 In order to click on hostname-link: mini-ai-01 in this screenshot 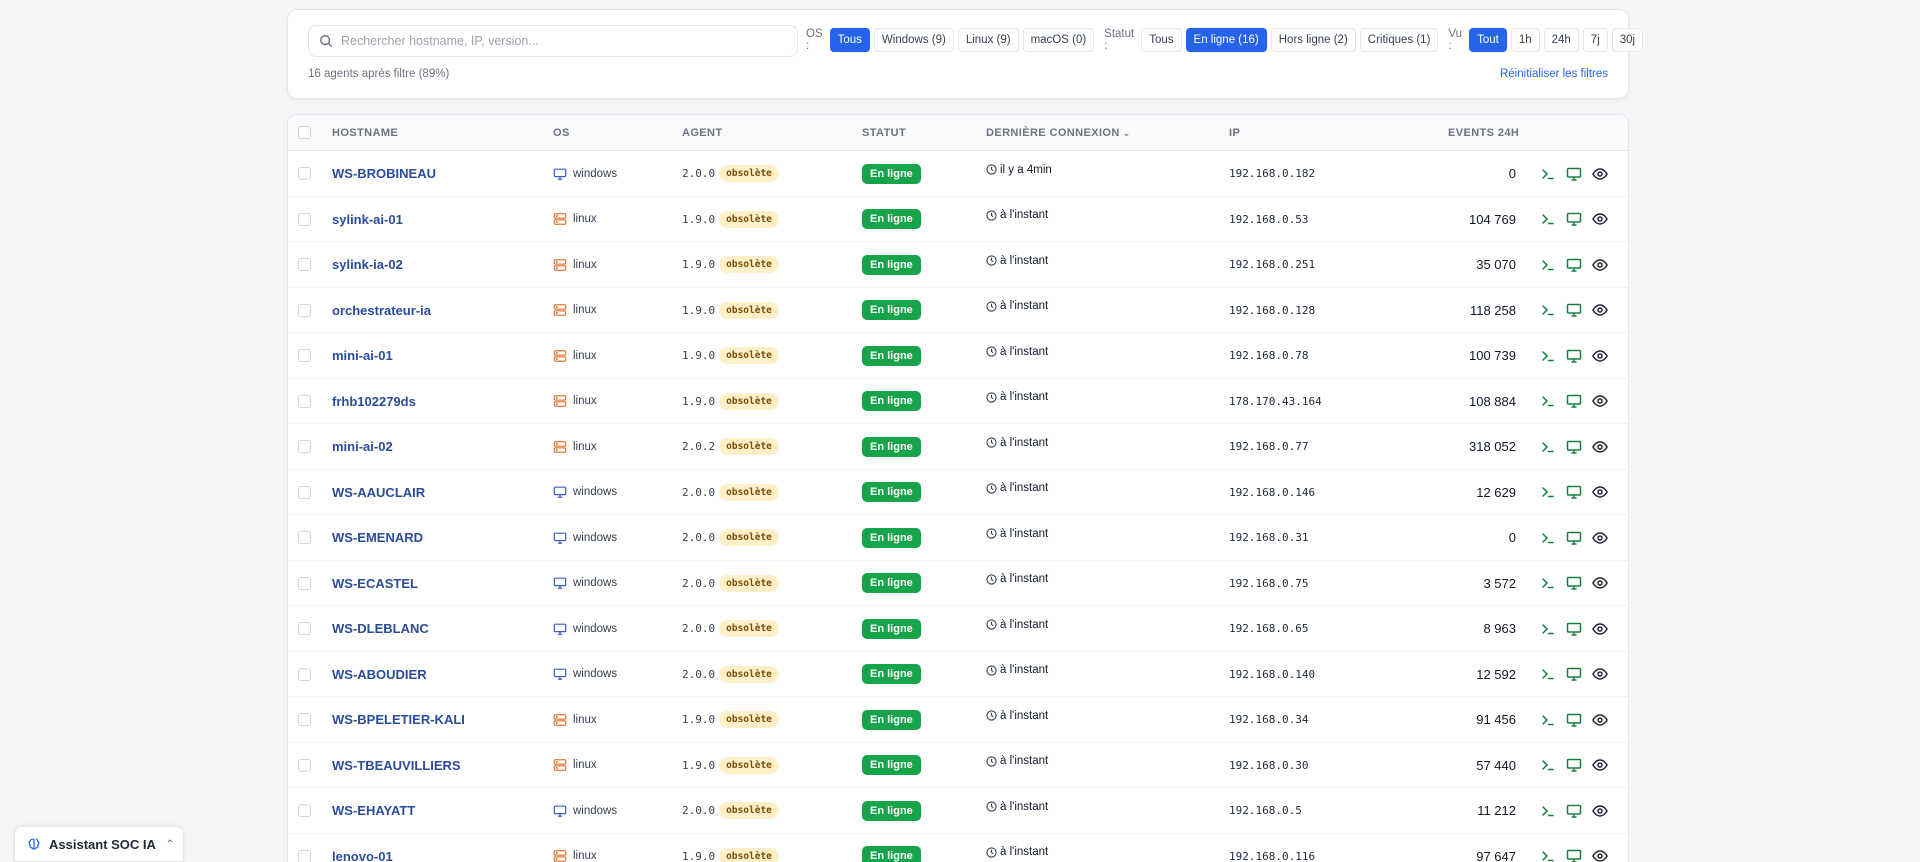, I will do `click(362, 355)`.